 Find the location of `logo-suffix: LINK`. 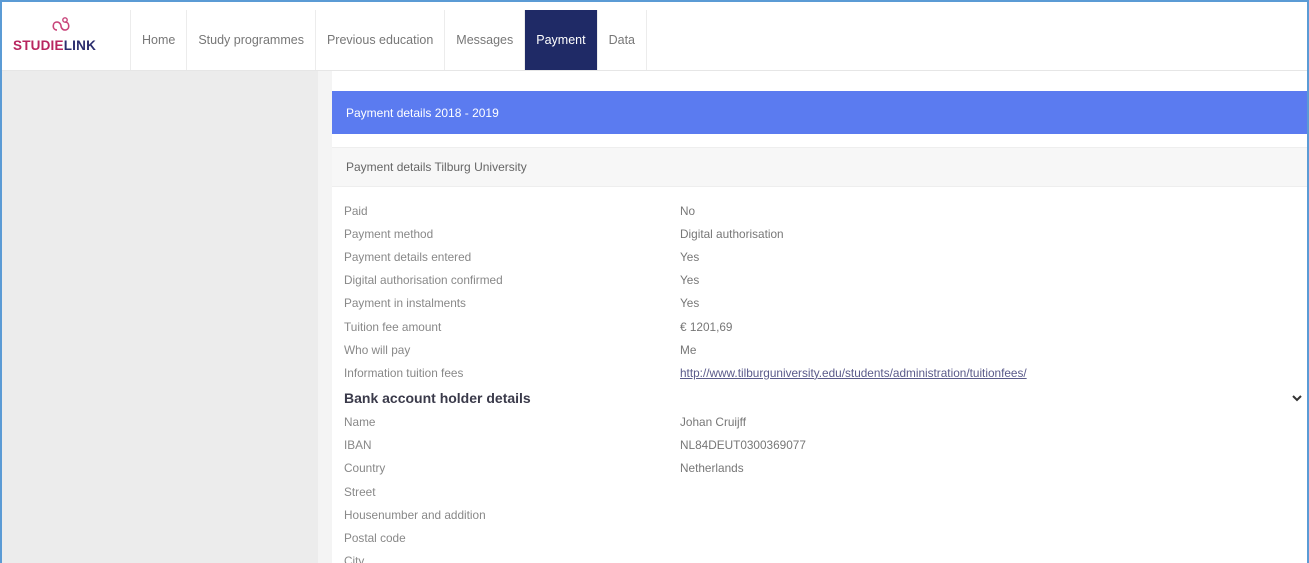

logo-suffix: LINK is located at coordinates (80, 45).